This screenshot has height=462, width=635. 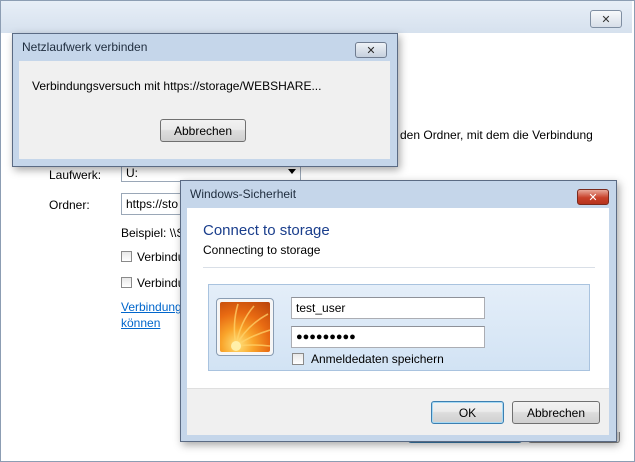 What do you see at coordinates (377, 359) in the screenshot?
I see `remember-credentials-label: Anmeldedaten speichern` at bounding box center [377, 359].